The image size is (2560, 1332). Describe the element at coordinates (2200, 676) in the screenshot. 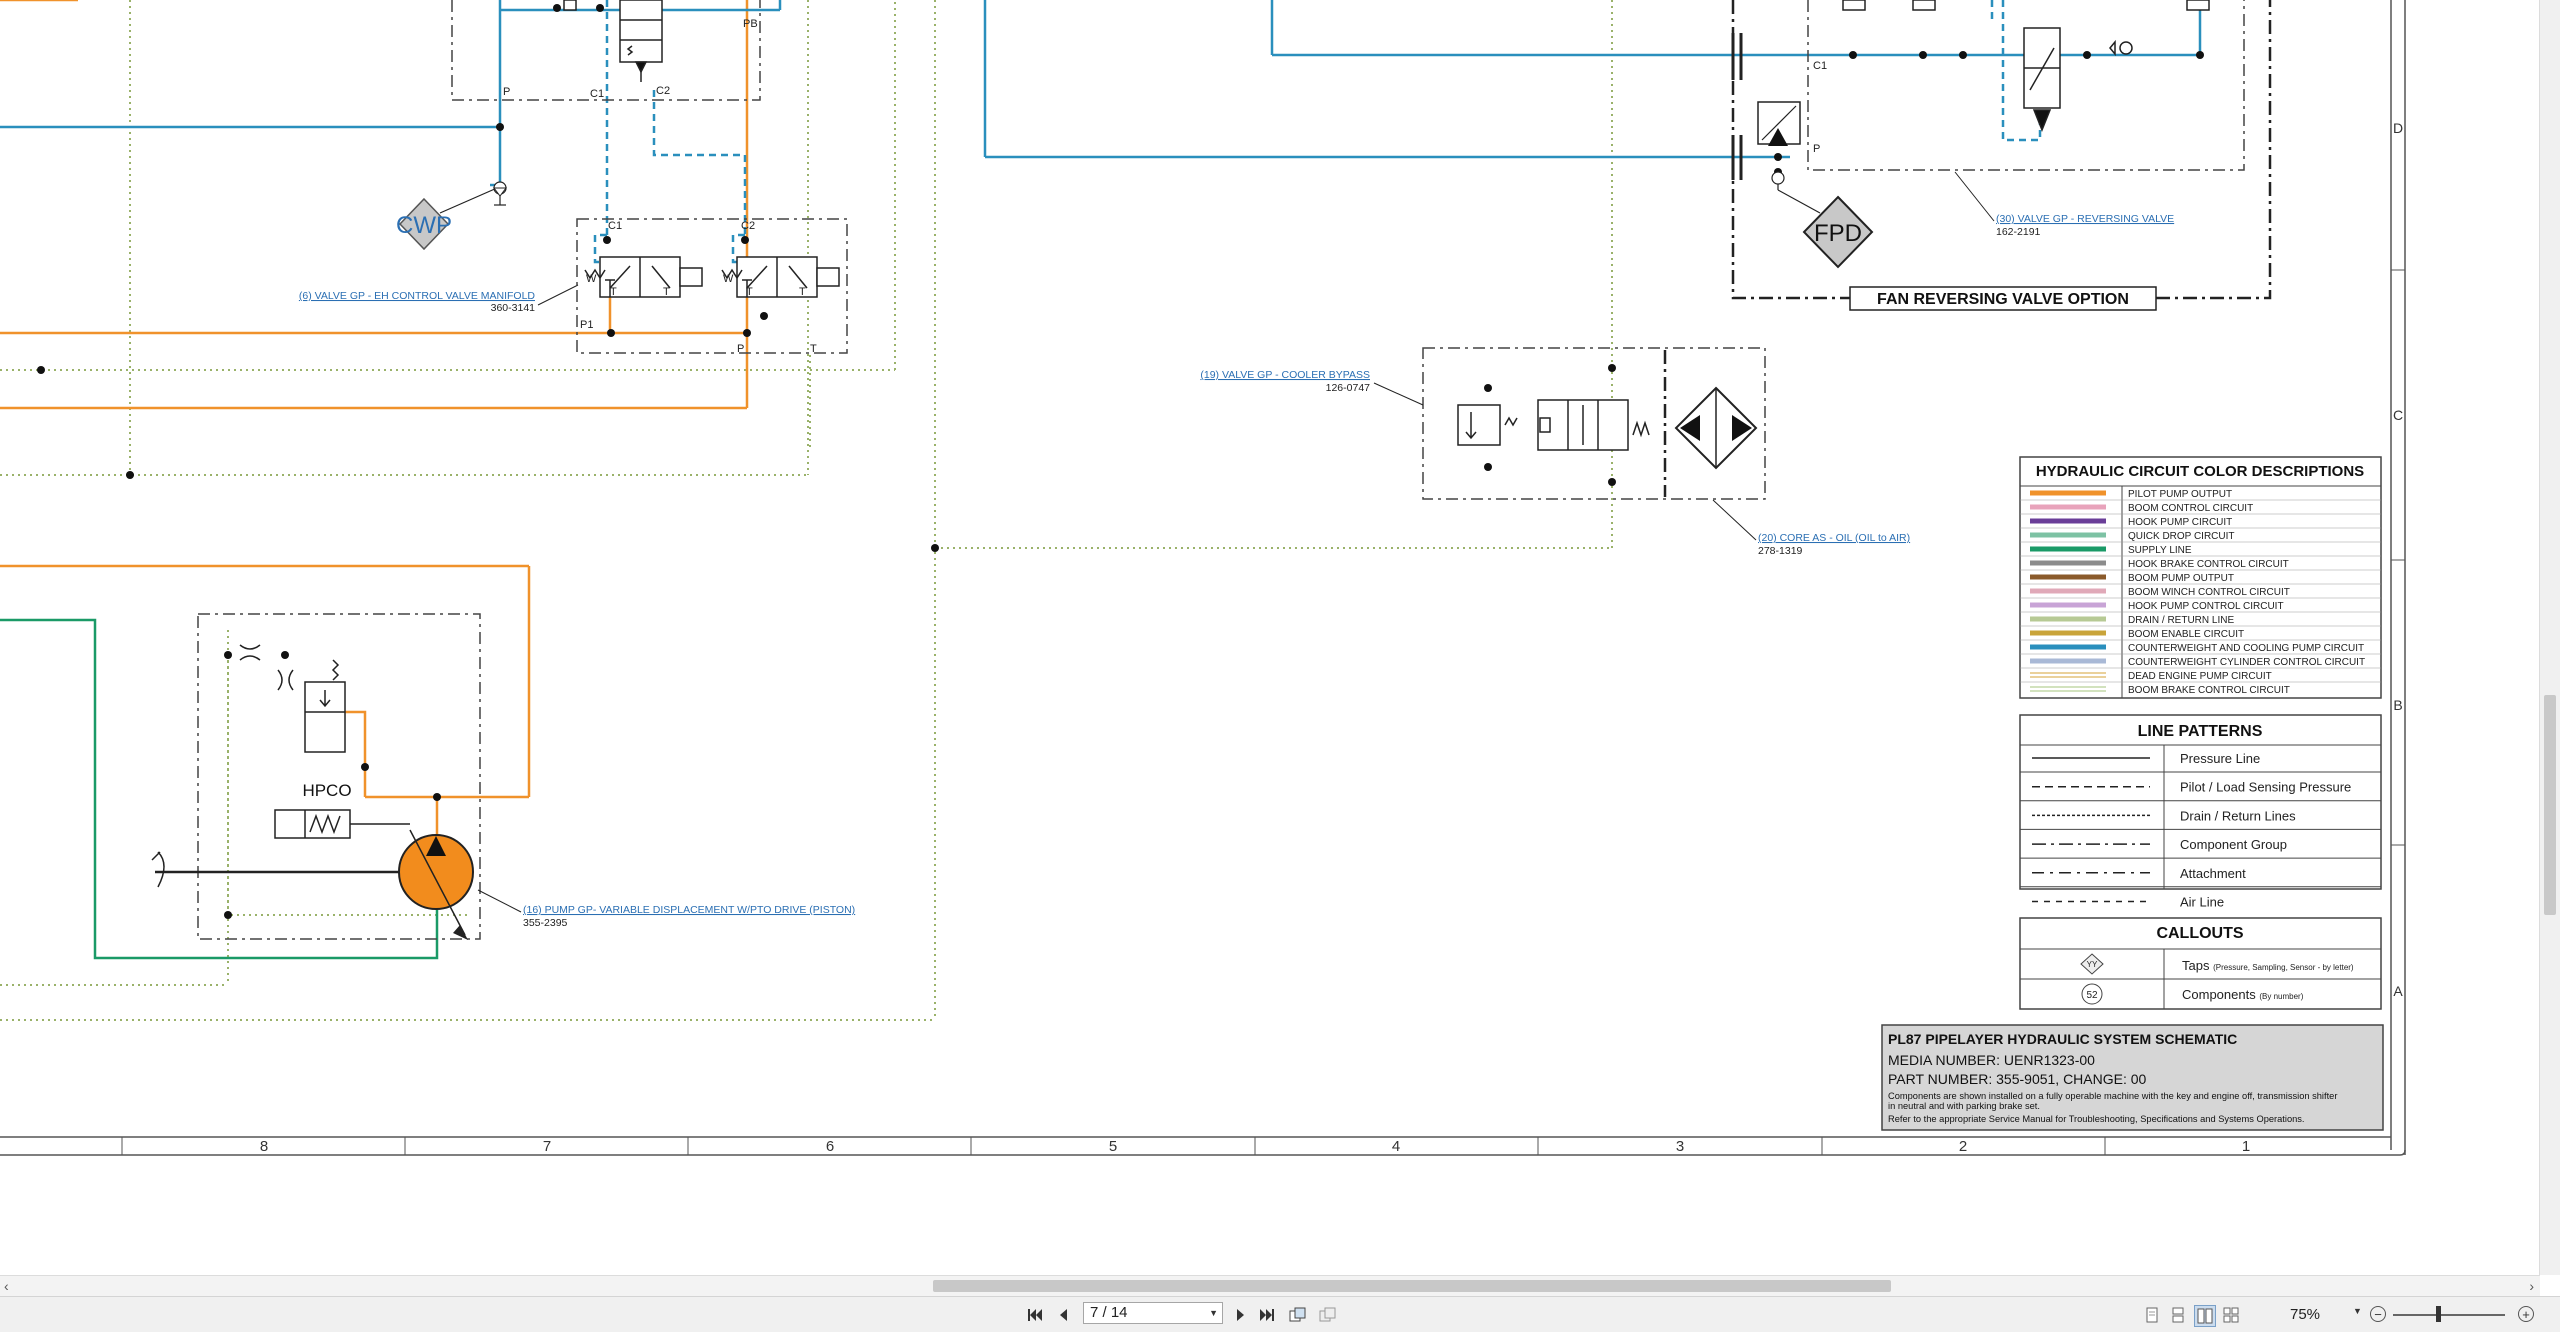

I see `color-legend-label: DEAD ENGINE PUMP CIRCUIT` at that location.